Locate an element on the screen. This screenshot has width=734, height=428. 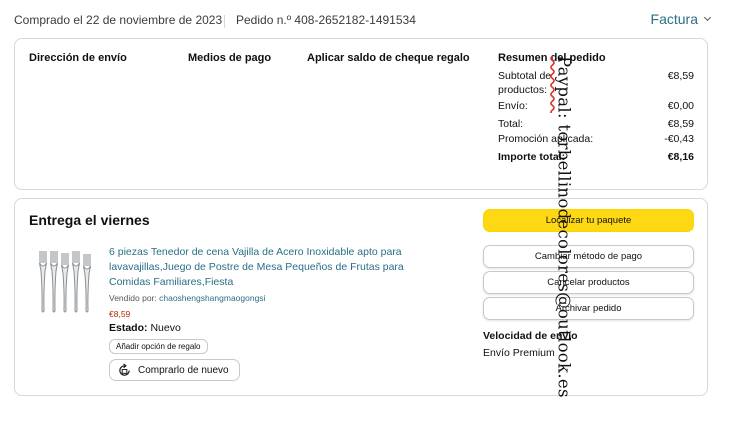
product-state: Estado: Nuevo is located at coordinates (145, 328).